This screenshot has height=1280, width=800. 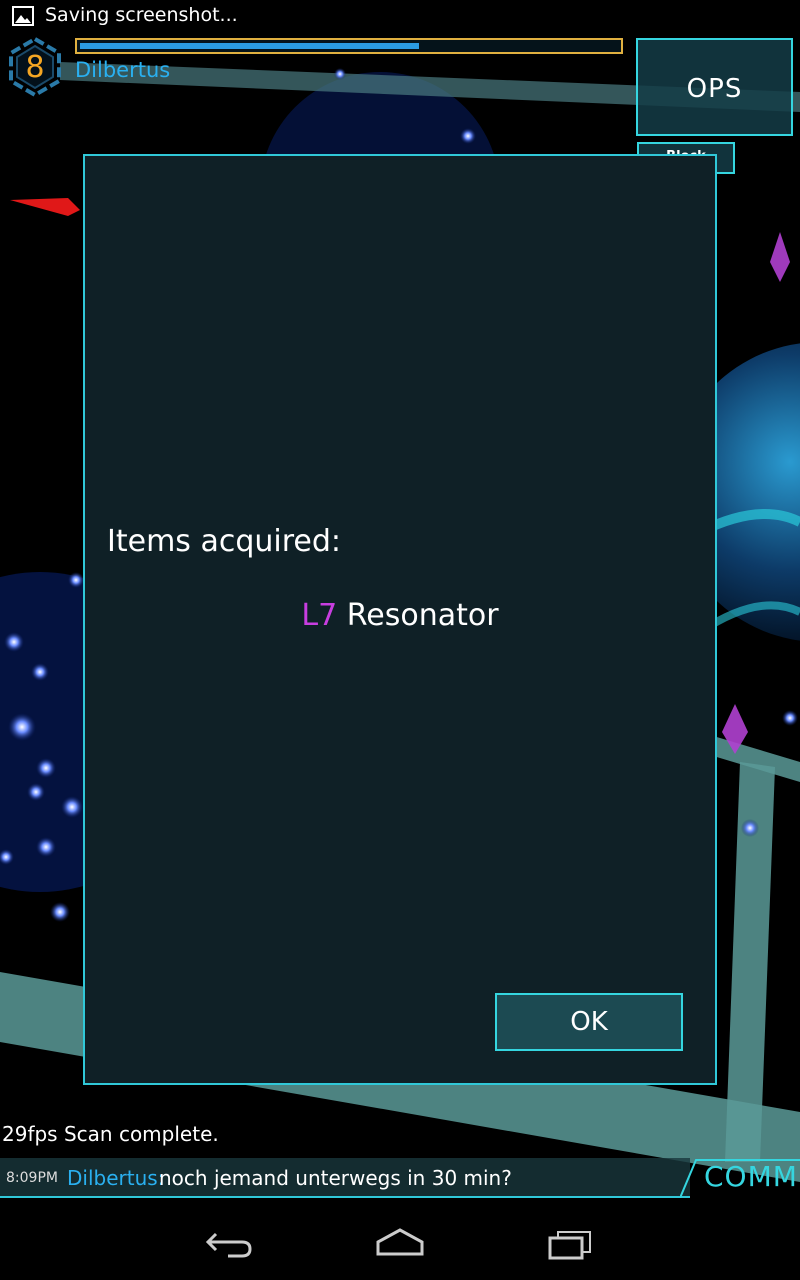 What do you see at coordinates (751, 1176) in the screenshot?
I see `comm-button-label: COMM` at bounding box center [751, 1176].